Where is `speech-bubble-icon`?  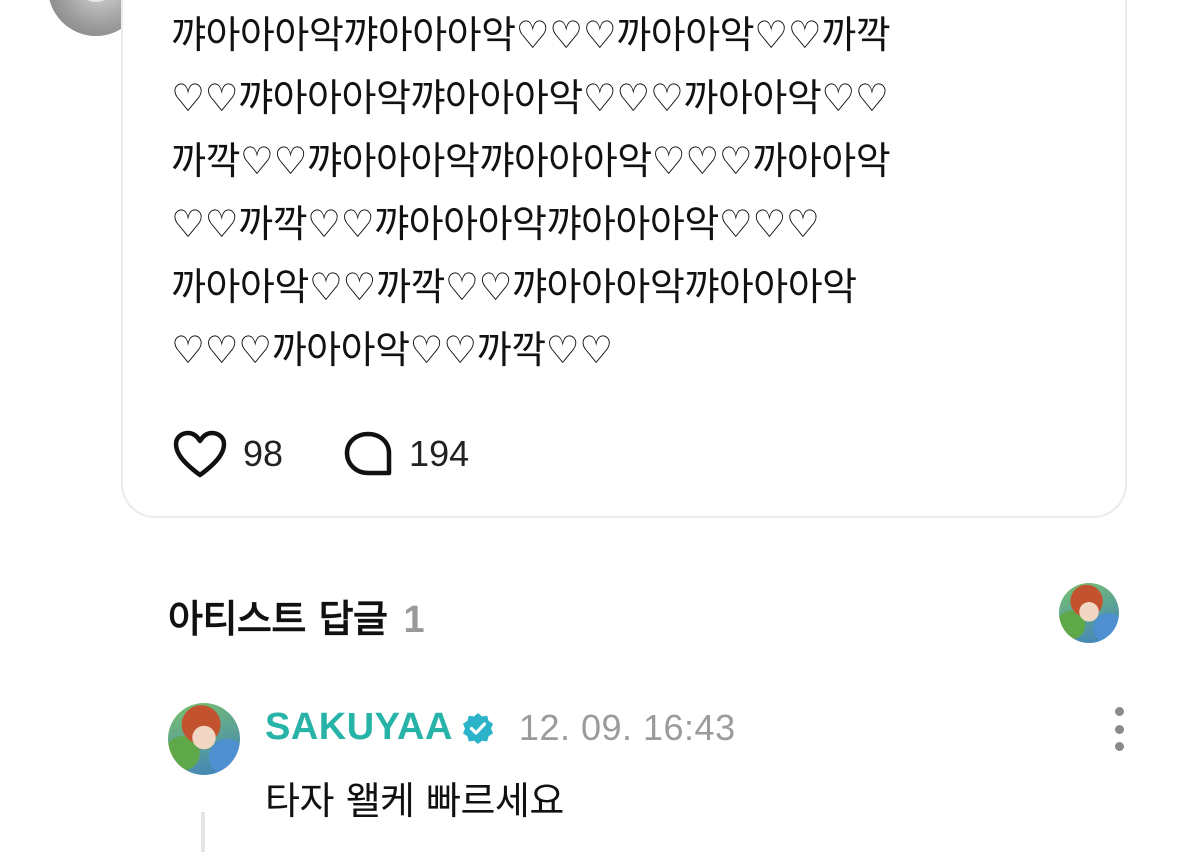 speech-bubble-icon is located at coordinates (368, 453).